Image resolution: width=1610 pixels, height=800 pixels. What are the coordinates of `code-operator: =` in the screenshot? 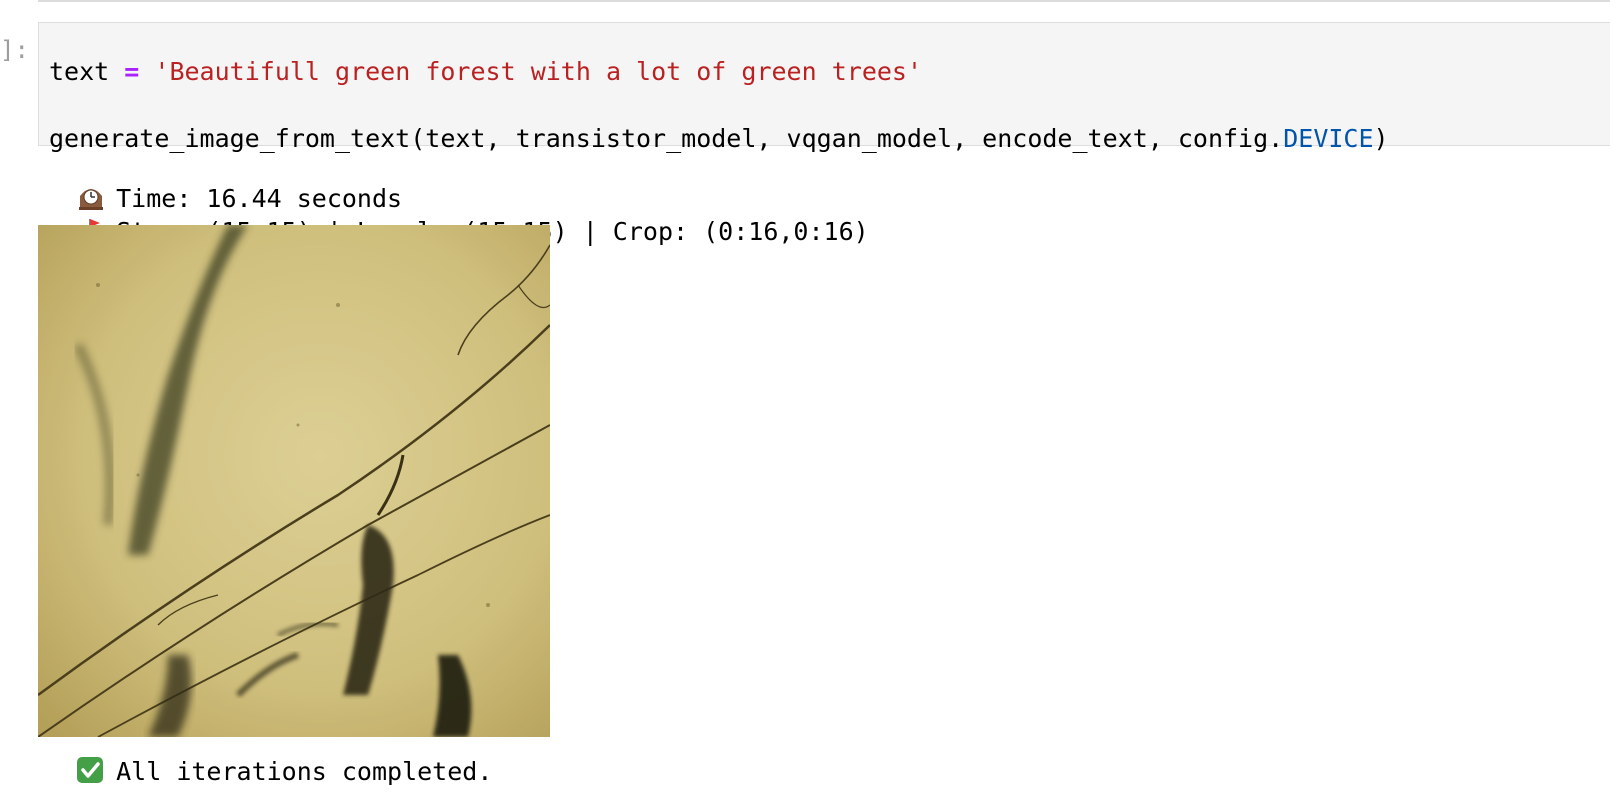 It's located at (132, 71).